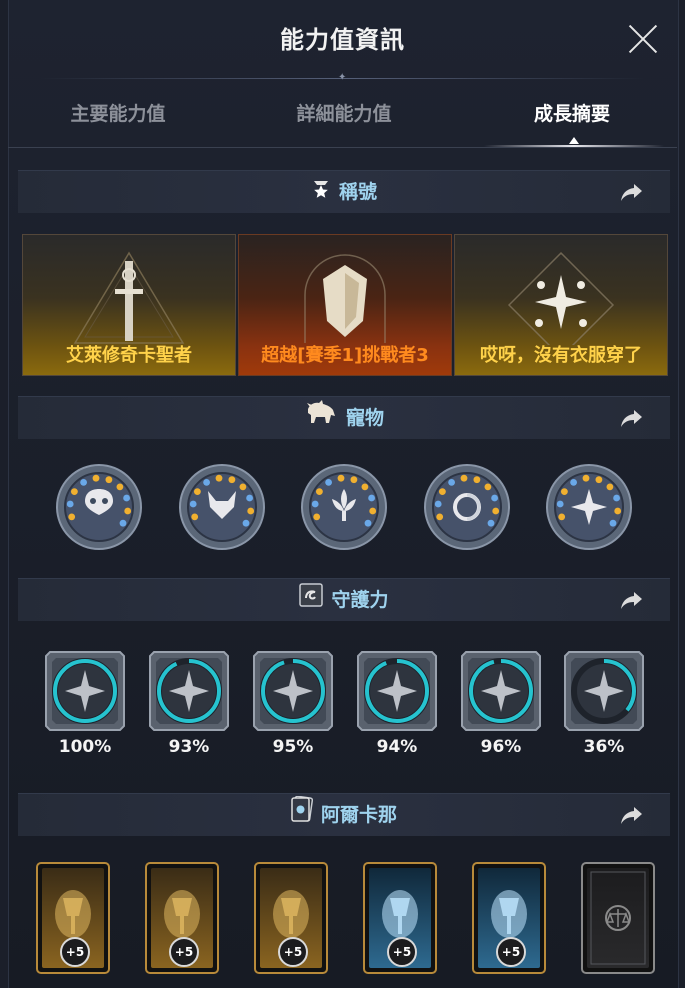  I want to click on section-label-arcana: 阿爾卡那, so click(358, 815).